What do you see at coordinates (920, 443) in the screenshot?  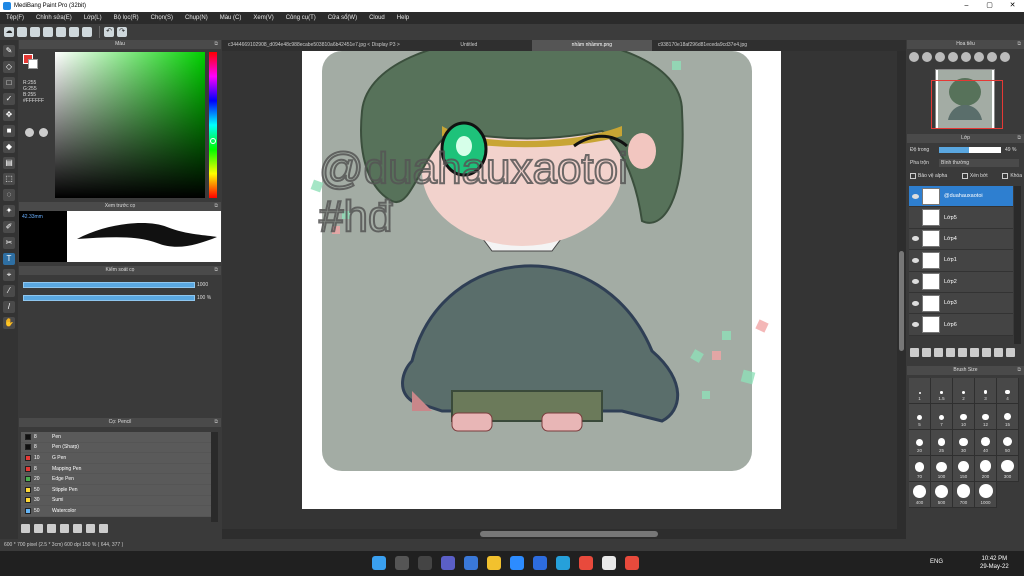 I see `brush-size-option: 20` at bounding box center [920, 443].